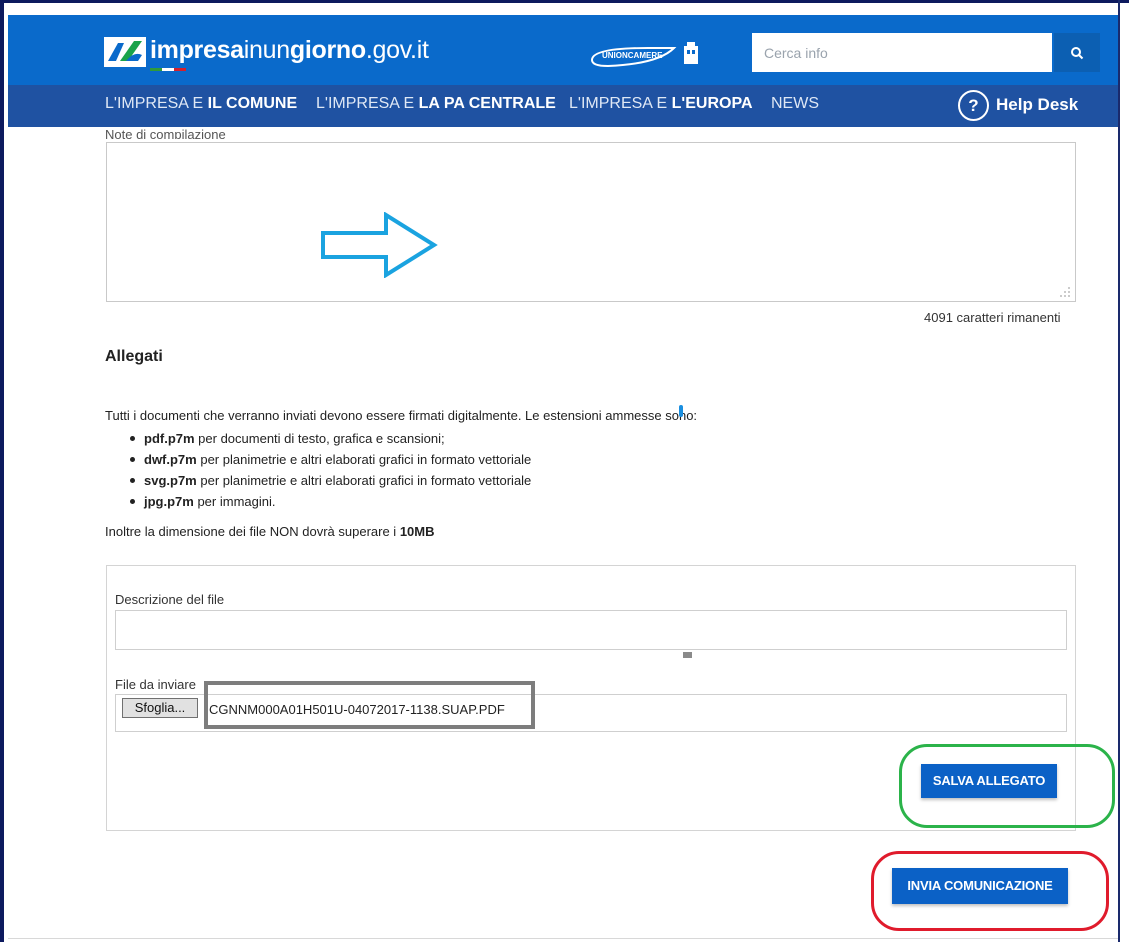 This screenshot has height=942, width=1129. I want to click on site-logo-text: impresainungiorno.gov.it, so click(289, 50).